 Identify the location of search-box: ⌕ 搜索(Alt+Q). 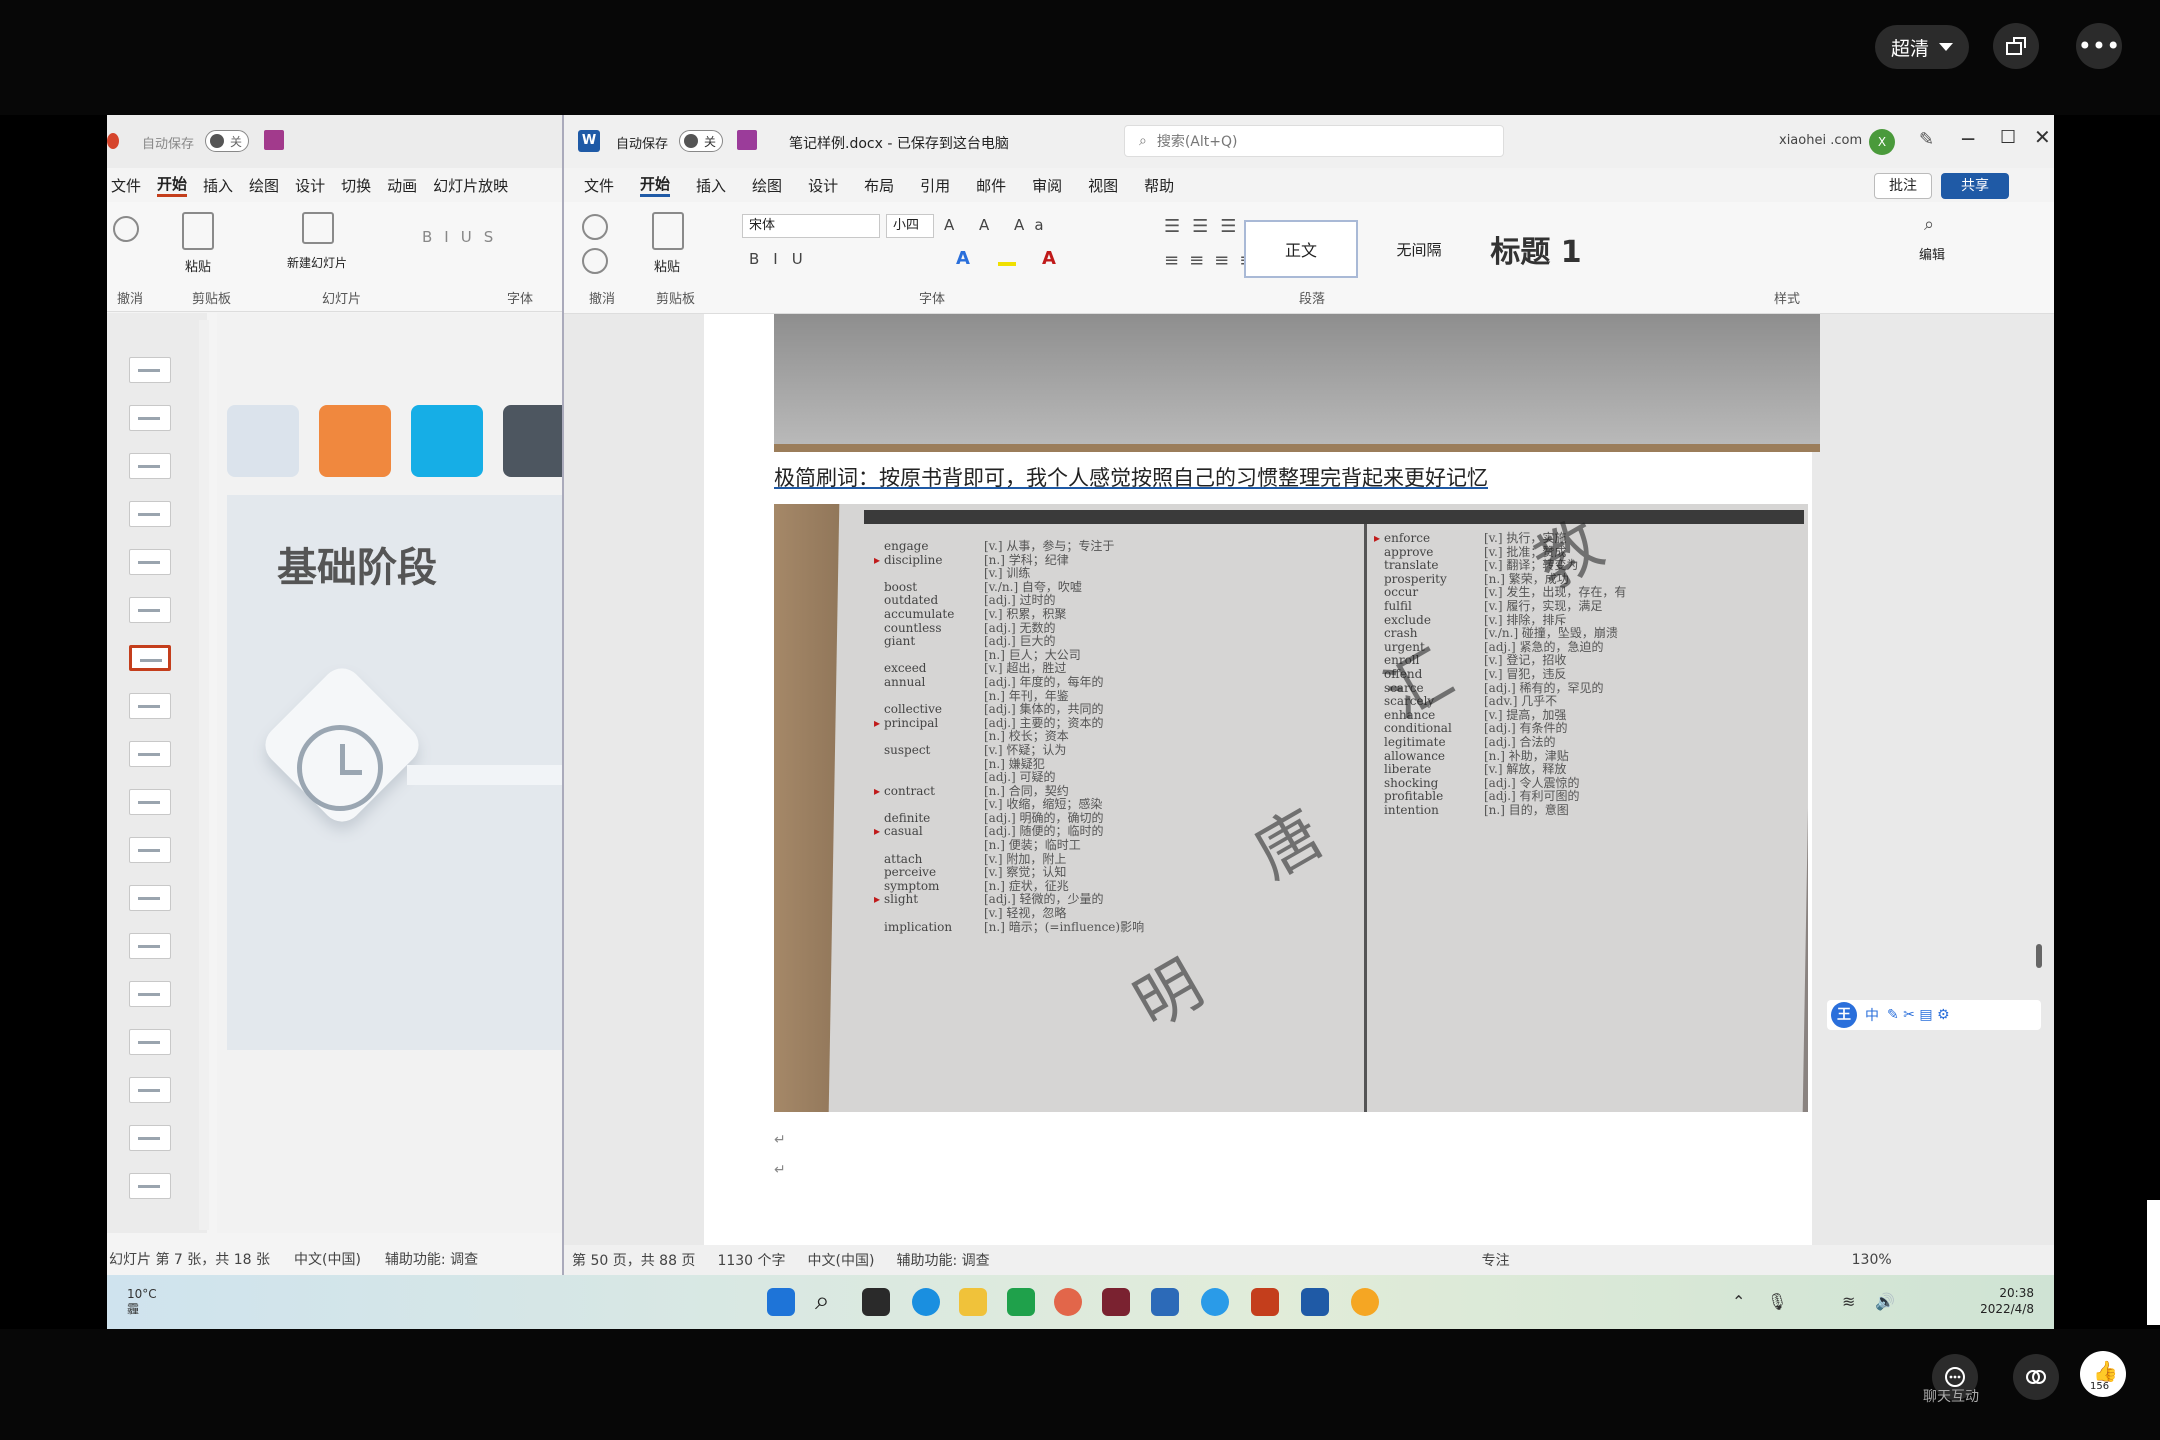
(1314, 141).